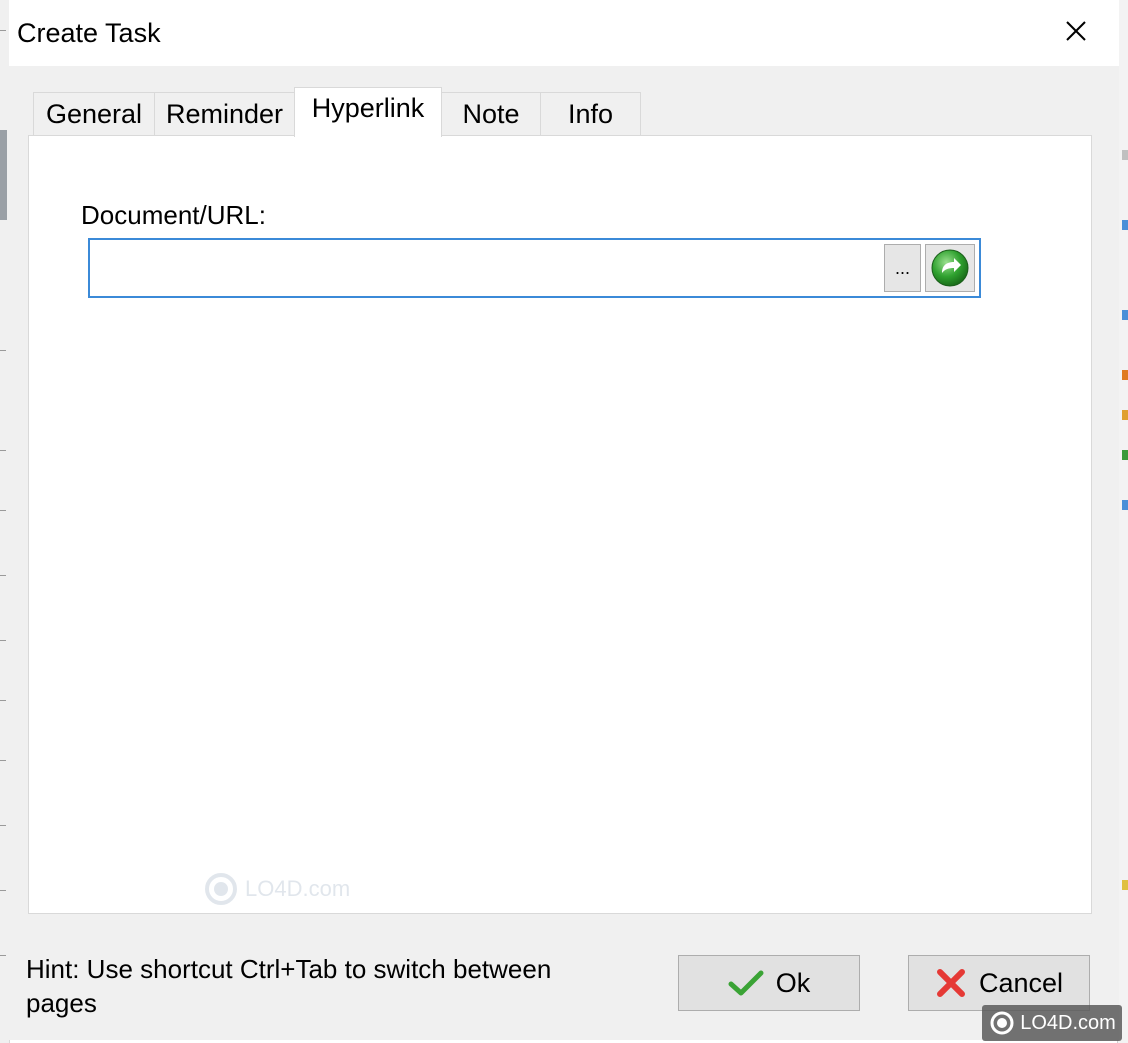  I want to click on red-x-icon, so click(951, 983).